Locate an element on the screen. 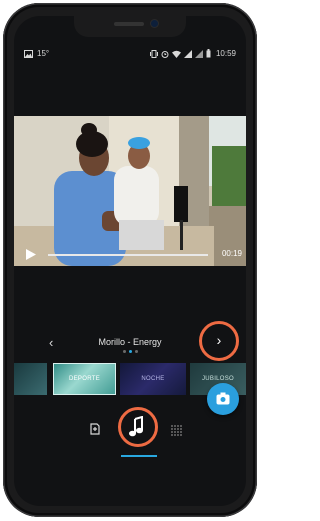 The image size is (320, 521). alarm-icon is located at coordinates (165, 54).